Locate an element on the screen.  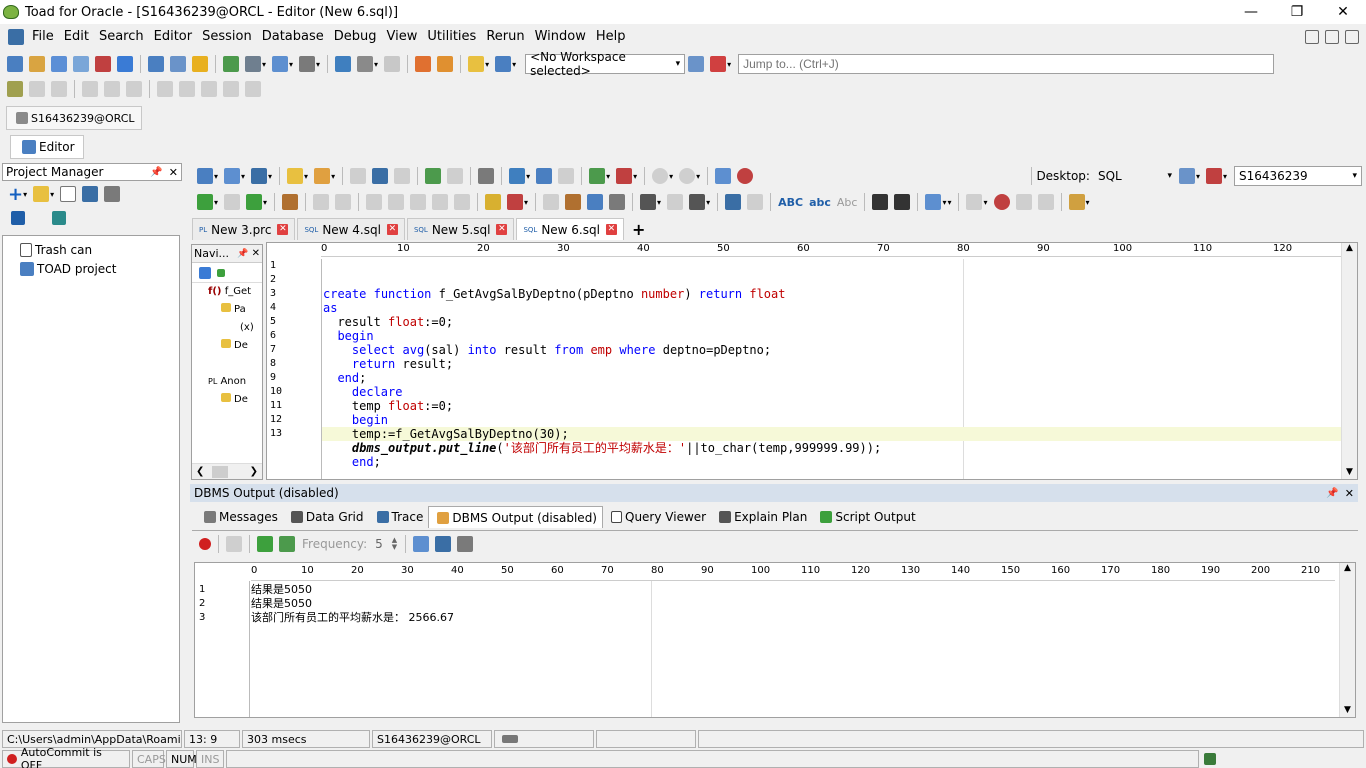
uppercase-icon: ABC is located at coordinates (790, 202).